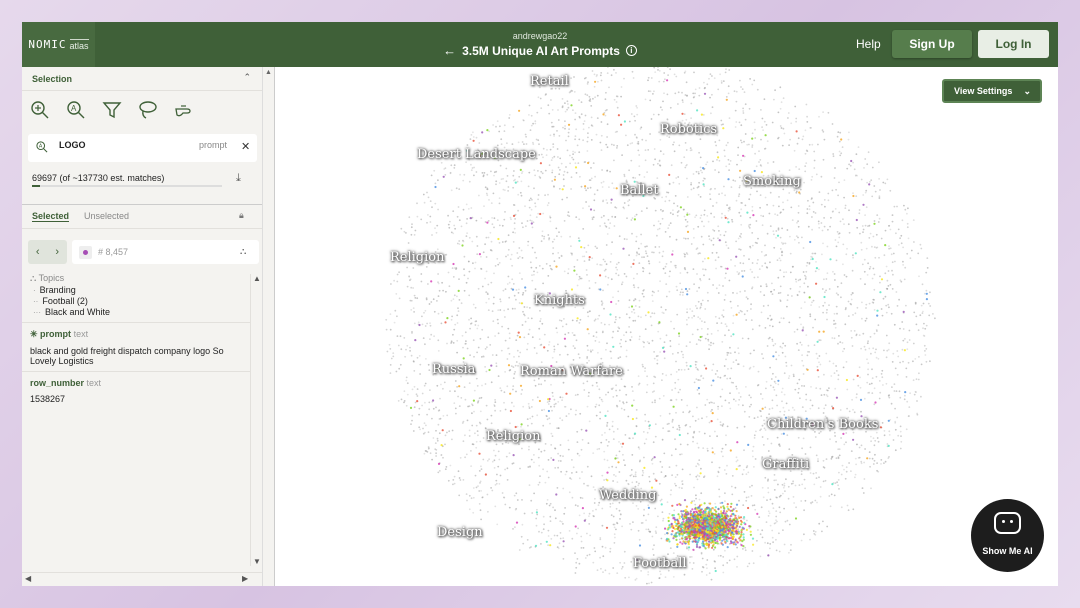  Describe the element at coordinates (453, 369) in the screenshot. I see `cluster-label: Russia` at that location.